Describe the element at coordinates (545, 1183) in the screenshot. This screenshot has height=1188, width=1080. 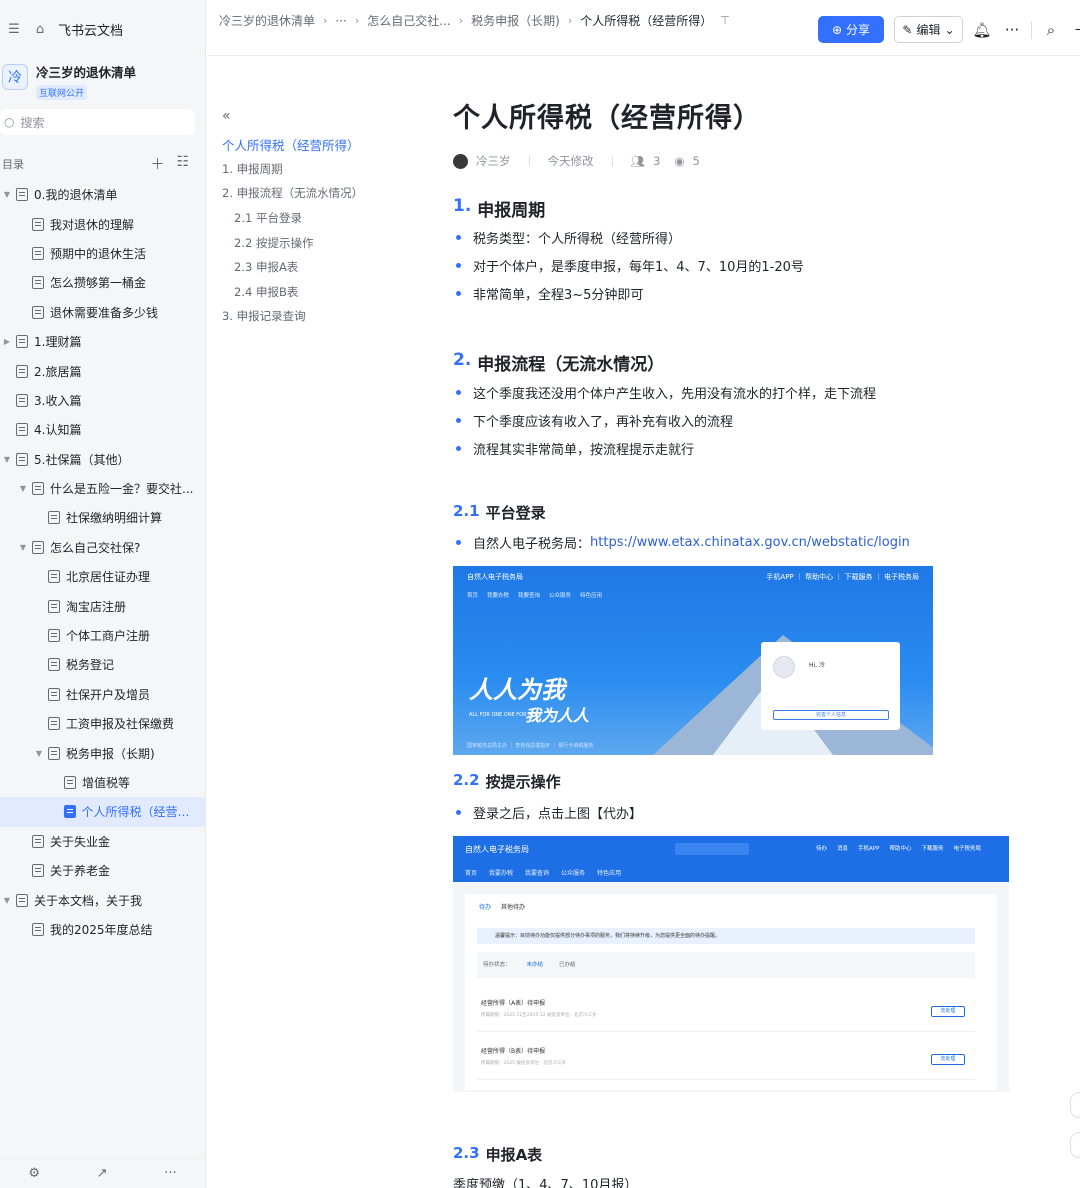
I see `paragraph: 季度预缴（1、4、7、10月报）` at that location.